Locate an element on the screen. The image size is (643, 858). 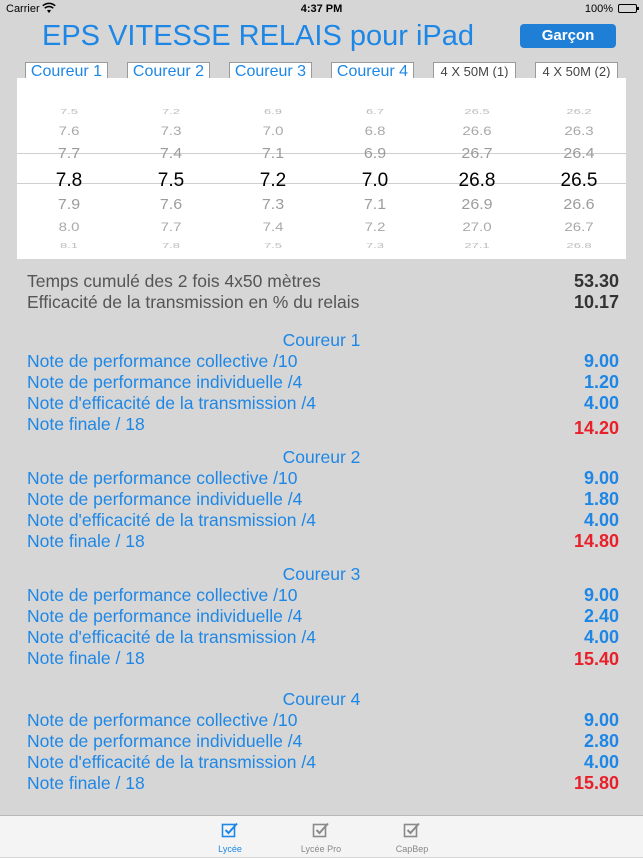
picker-value: 7.8 is located at coordinates (171, 245).